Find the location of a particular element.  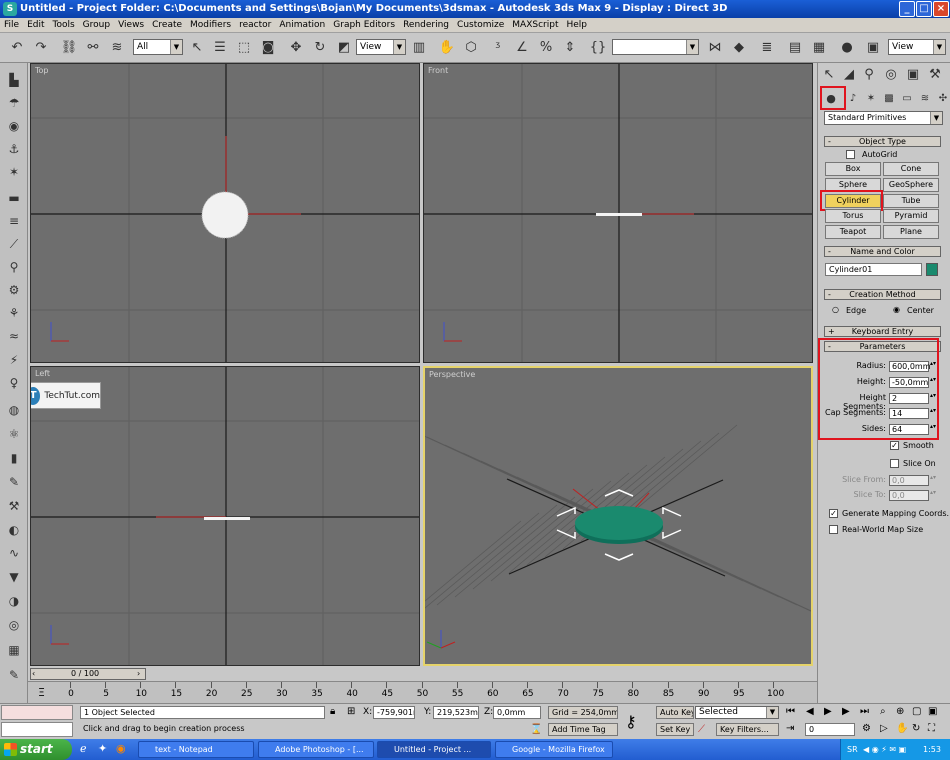

menu-customize: Customize is located at coordinates (480, 25).